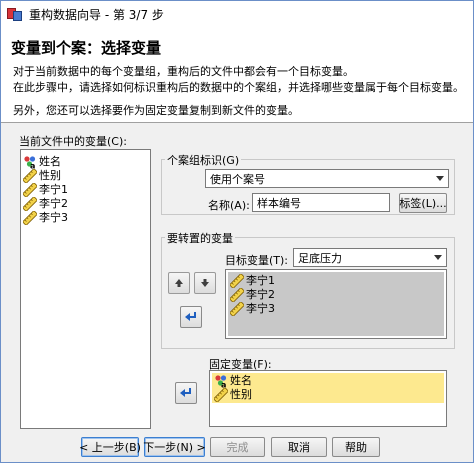 The width and height of the screenshot is (474, 463). I want to click on name-label: 名称(A):, so click(229, 205).